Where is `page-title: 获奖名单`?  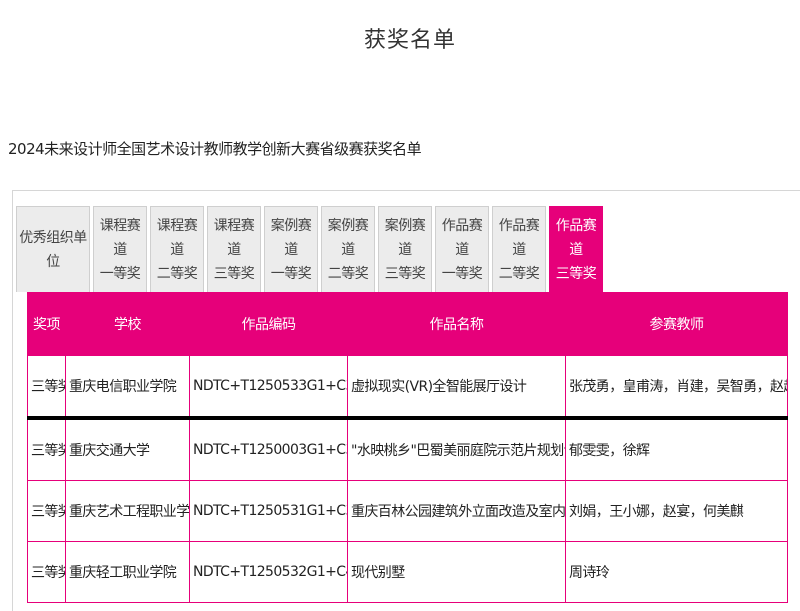
page-title: 获奖名单 is located at coordinates (409, 40).